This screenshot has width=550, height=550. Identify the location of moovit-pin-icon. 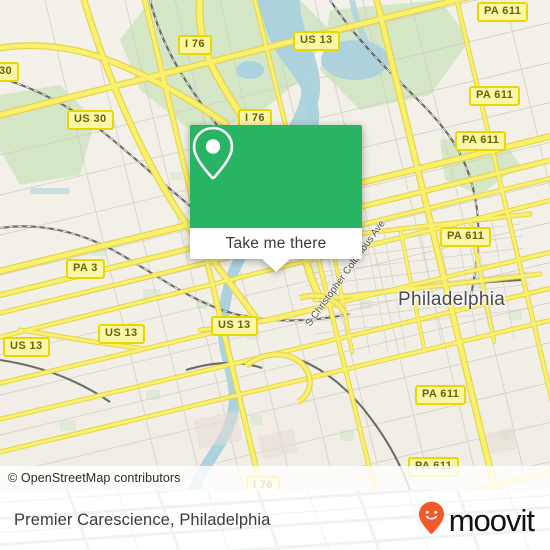
(431, 520).